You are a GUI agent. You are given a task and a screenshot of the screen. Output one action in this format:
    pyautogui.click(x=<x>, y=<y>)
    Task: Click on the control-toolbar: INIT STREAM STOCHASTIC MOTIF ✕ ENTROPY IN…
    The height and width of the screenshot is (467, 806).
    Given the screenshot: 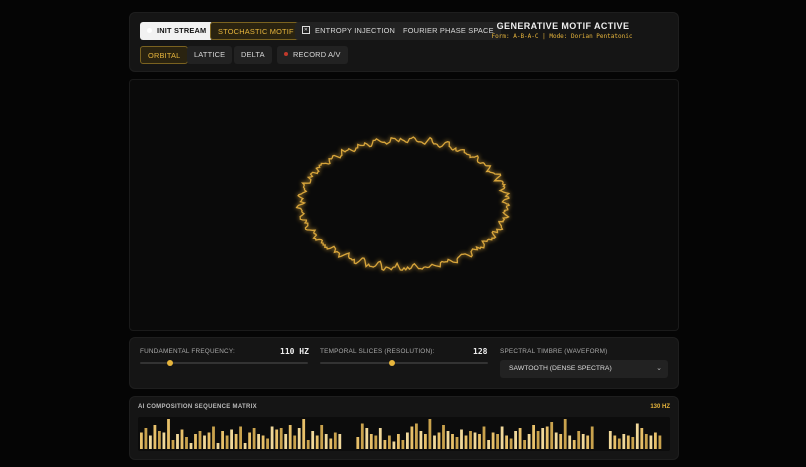 What is the action you would take?
    pyautogui.click(x=404, y=42)
    